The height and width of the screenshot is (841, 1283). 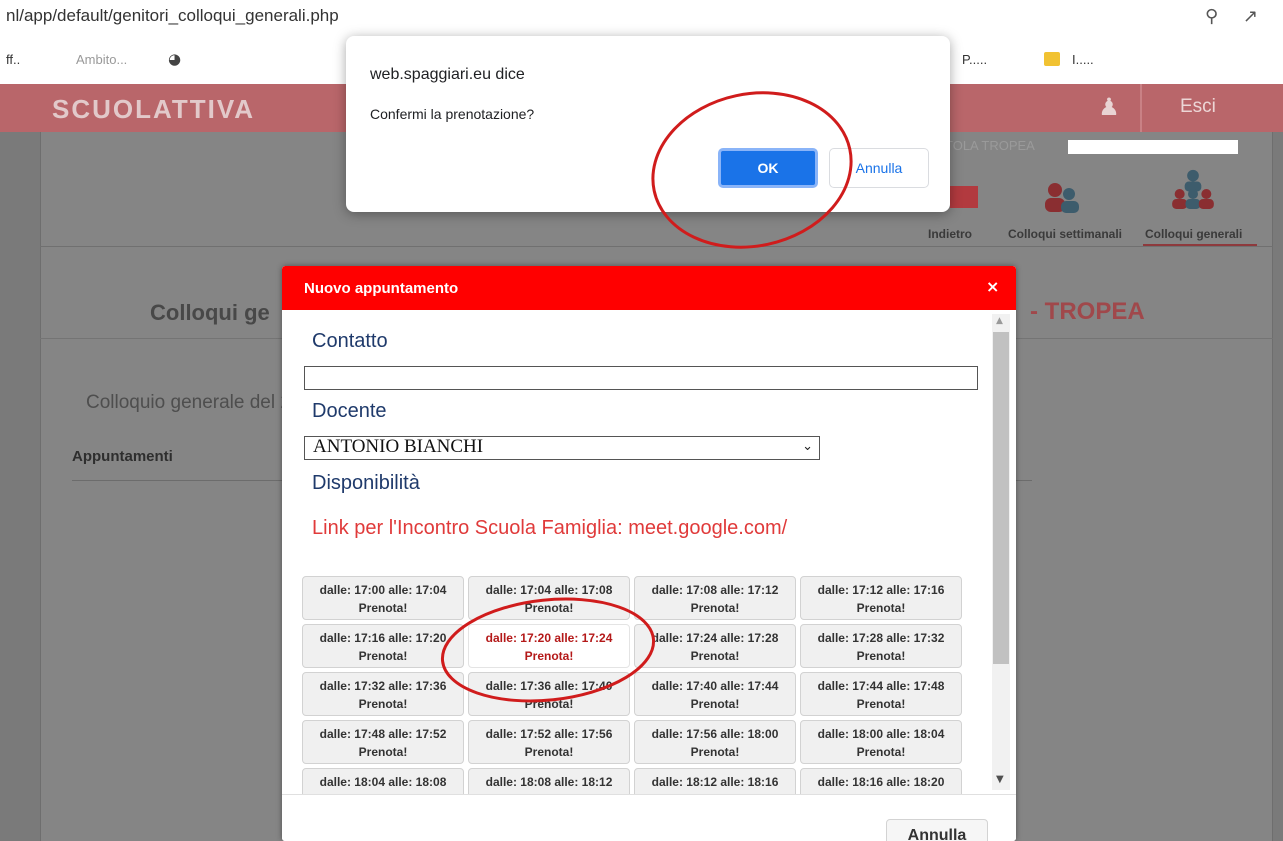 What do you see at coordinates (366, 483) in the screenshot?
I see `availability-label: Disponibilità` at bounding box center [366, 483].